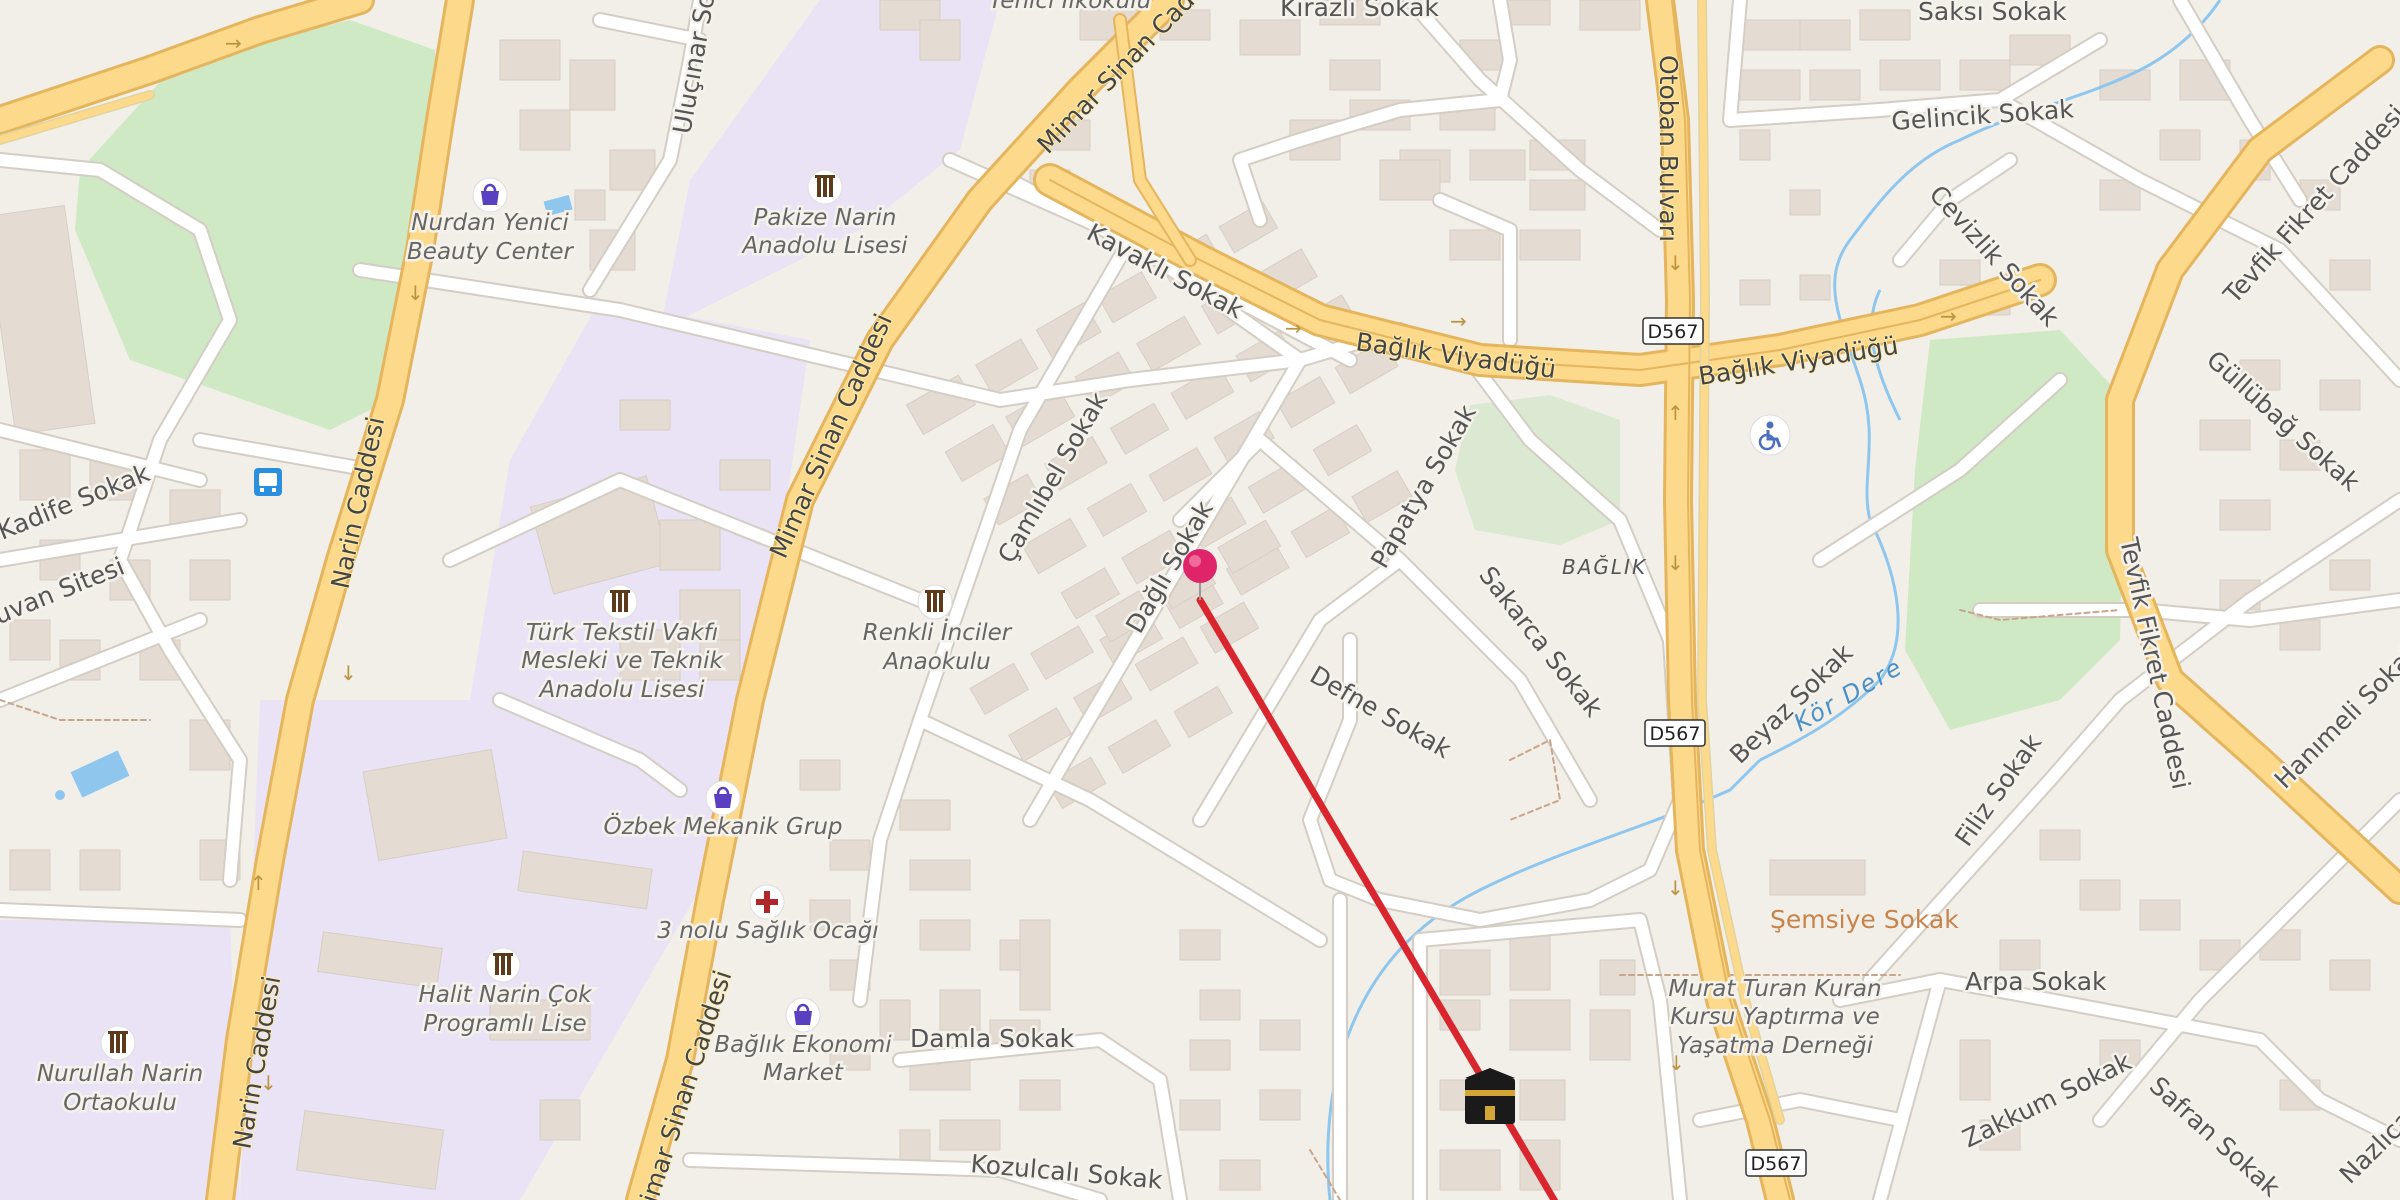 Image resolution: width=2400 pixels, height=1200 pixels. Describe the element at coordinates (504, 1024) in the screenshot. I see `svg-text: Programlı Lise` at that location.